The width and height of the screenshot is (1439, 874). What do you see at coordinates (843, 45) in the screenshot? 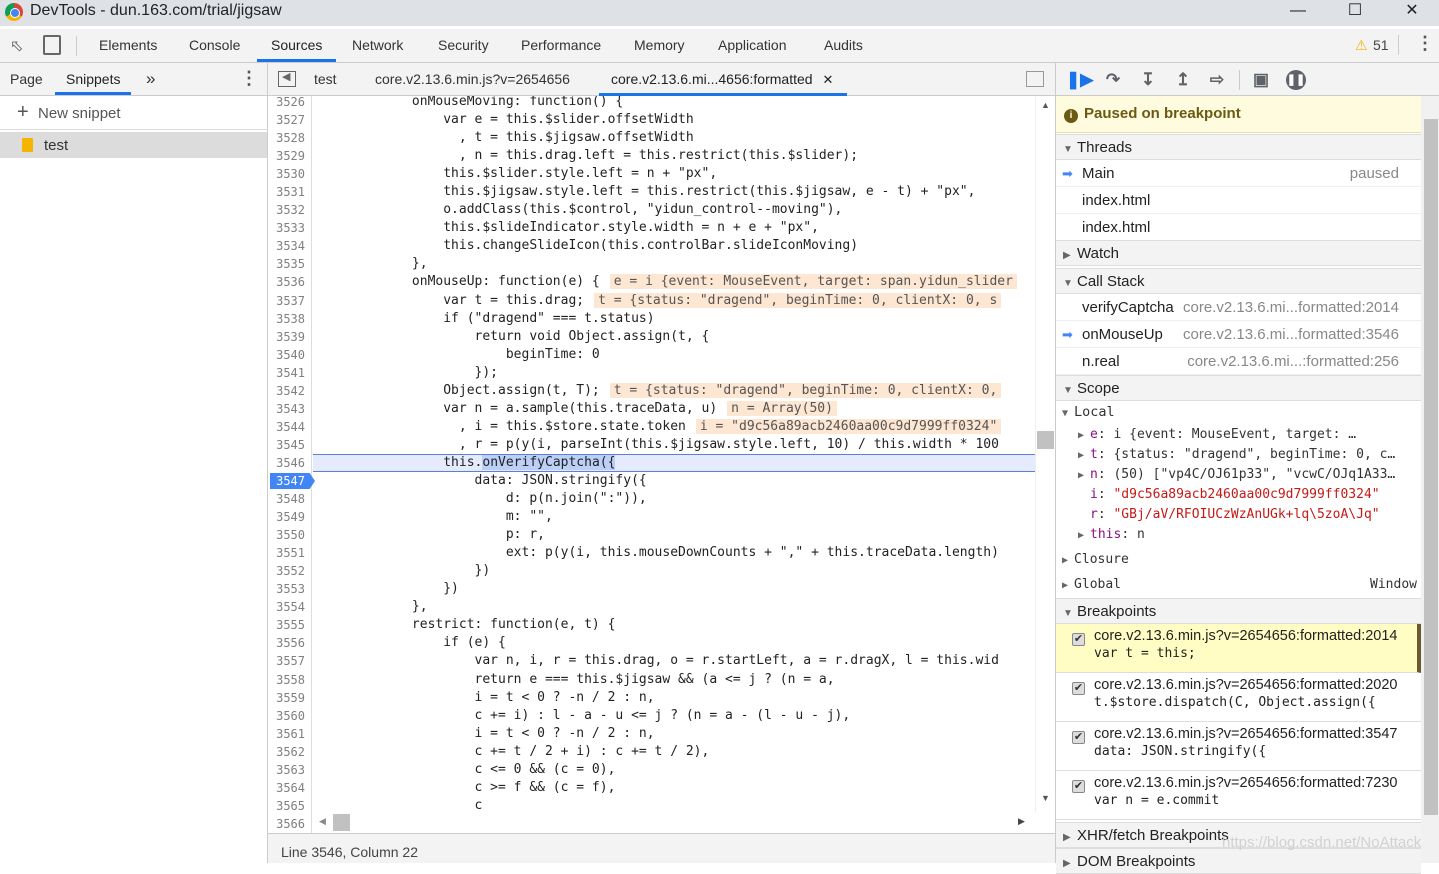
I see `tab-audits: Audits` at bounding box center [843, 45].